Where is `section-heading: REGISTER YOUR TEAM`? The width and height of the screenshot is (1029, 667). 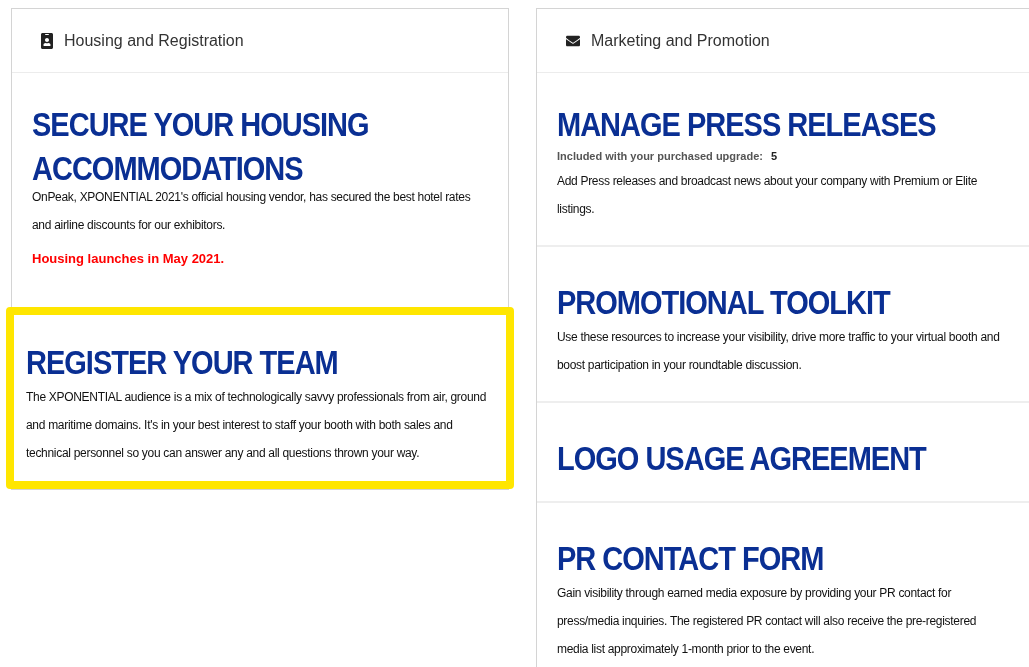
section-heading: REGISTER YOUR TEAM is located at coordinates (182, 363).